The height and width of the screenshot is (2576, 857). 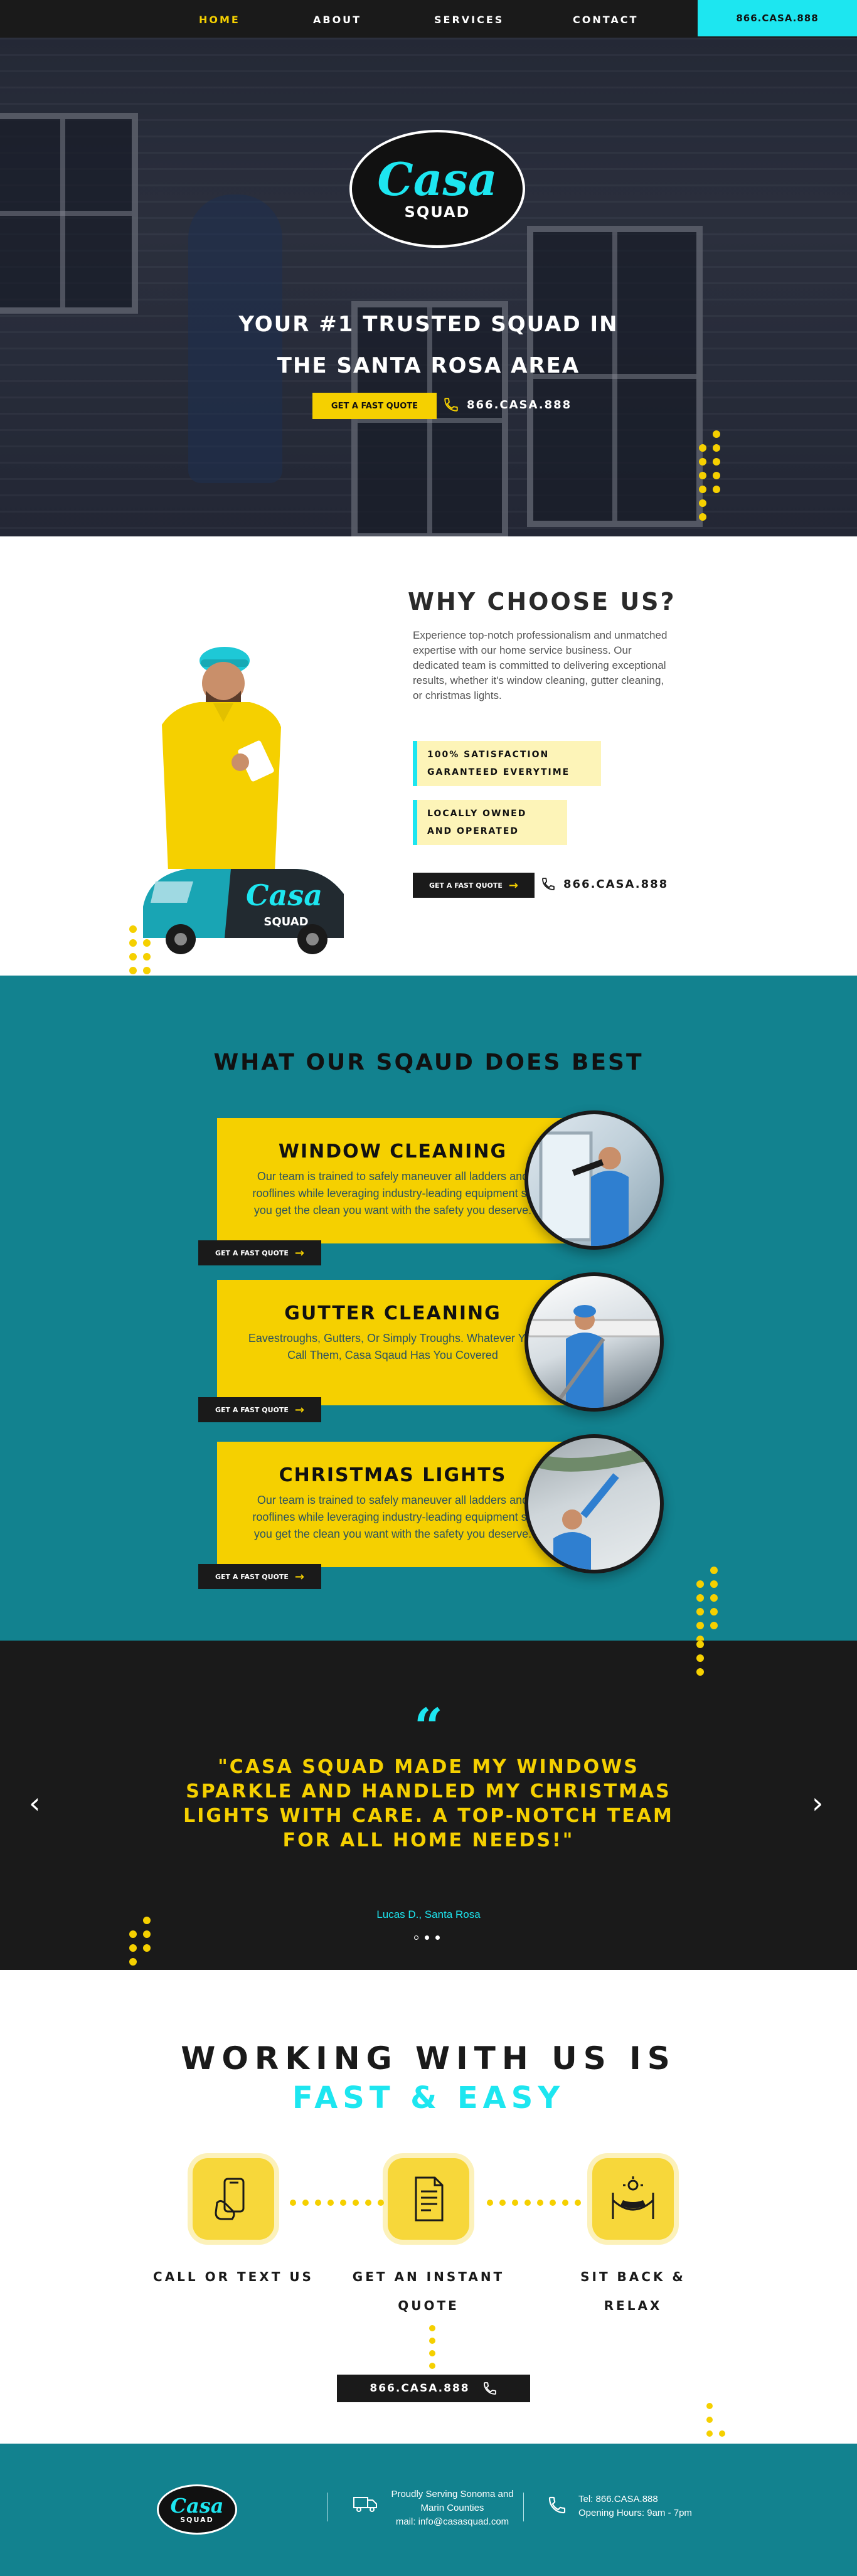 I want to click on nav-contact: CONTACT, so click(x=605, y=20).